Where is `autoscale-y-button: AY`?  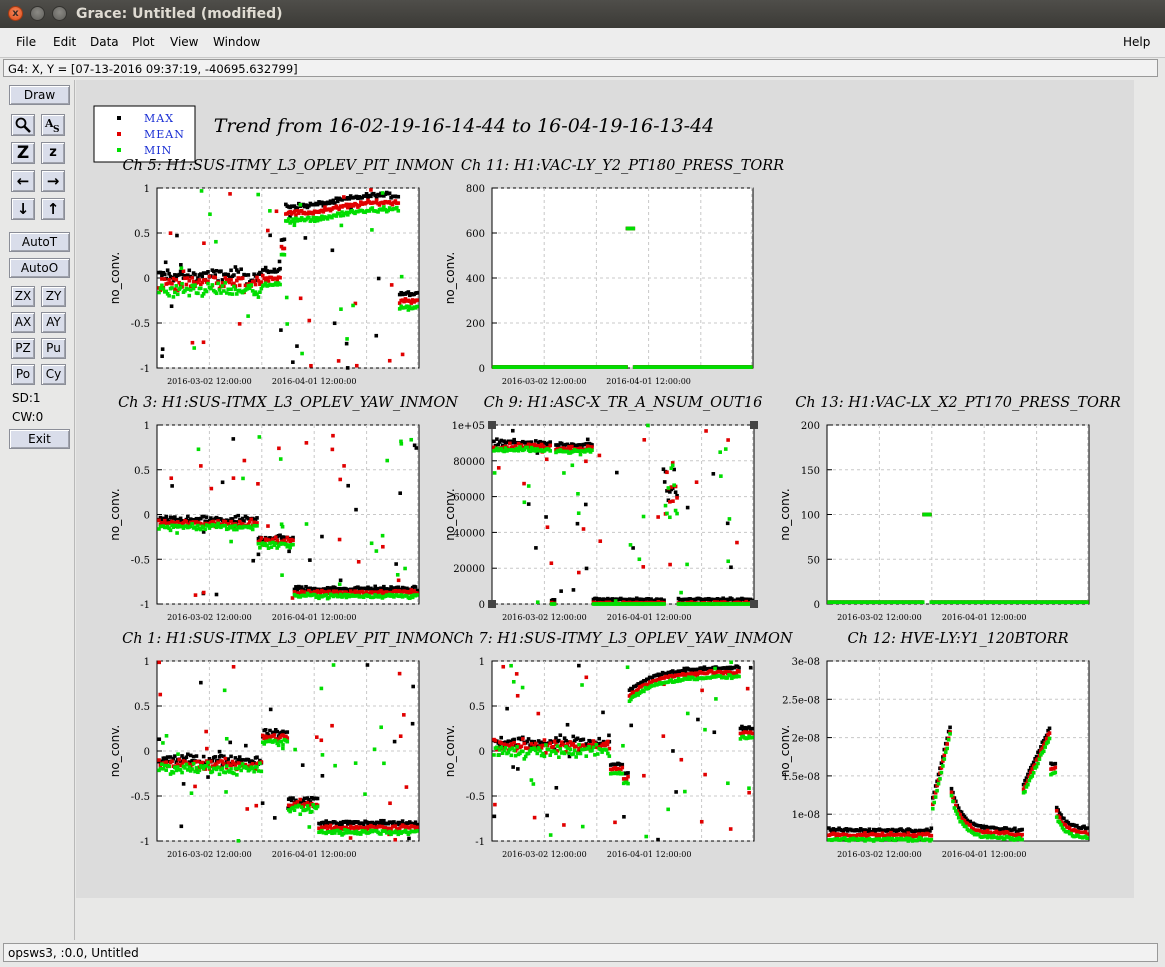 autoscale-y-button: AY is located at coordinates (53, 322).